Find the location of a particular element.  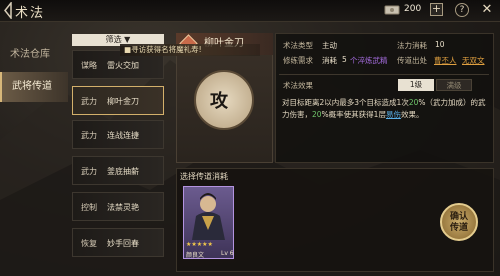

skill-name: 雷火交加 is located at coordinates (123, 65).